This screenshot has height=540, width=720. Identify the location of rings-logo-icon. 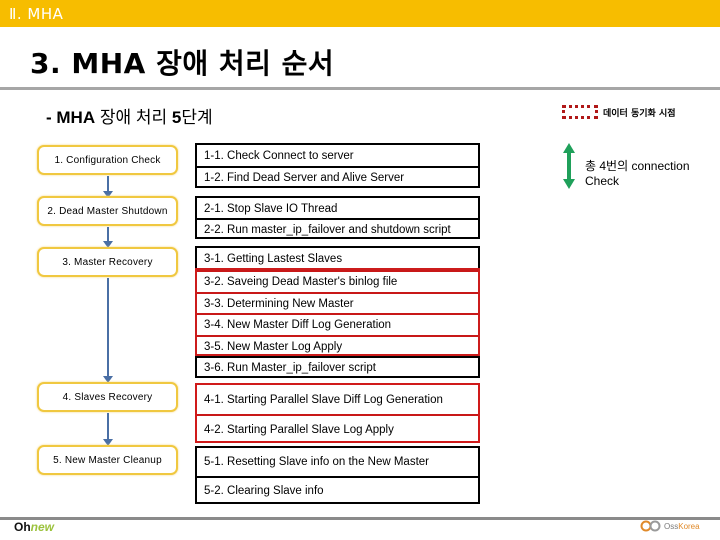
(650, 526).